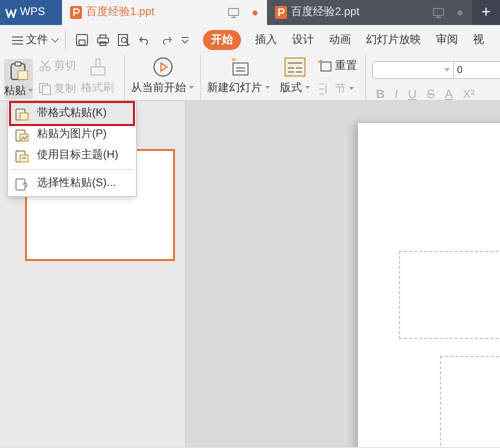  I want to click on paste-button: 粘贴, so click(18, 79).